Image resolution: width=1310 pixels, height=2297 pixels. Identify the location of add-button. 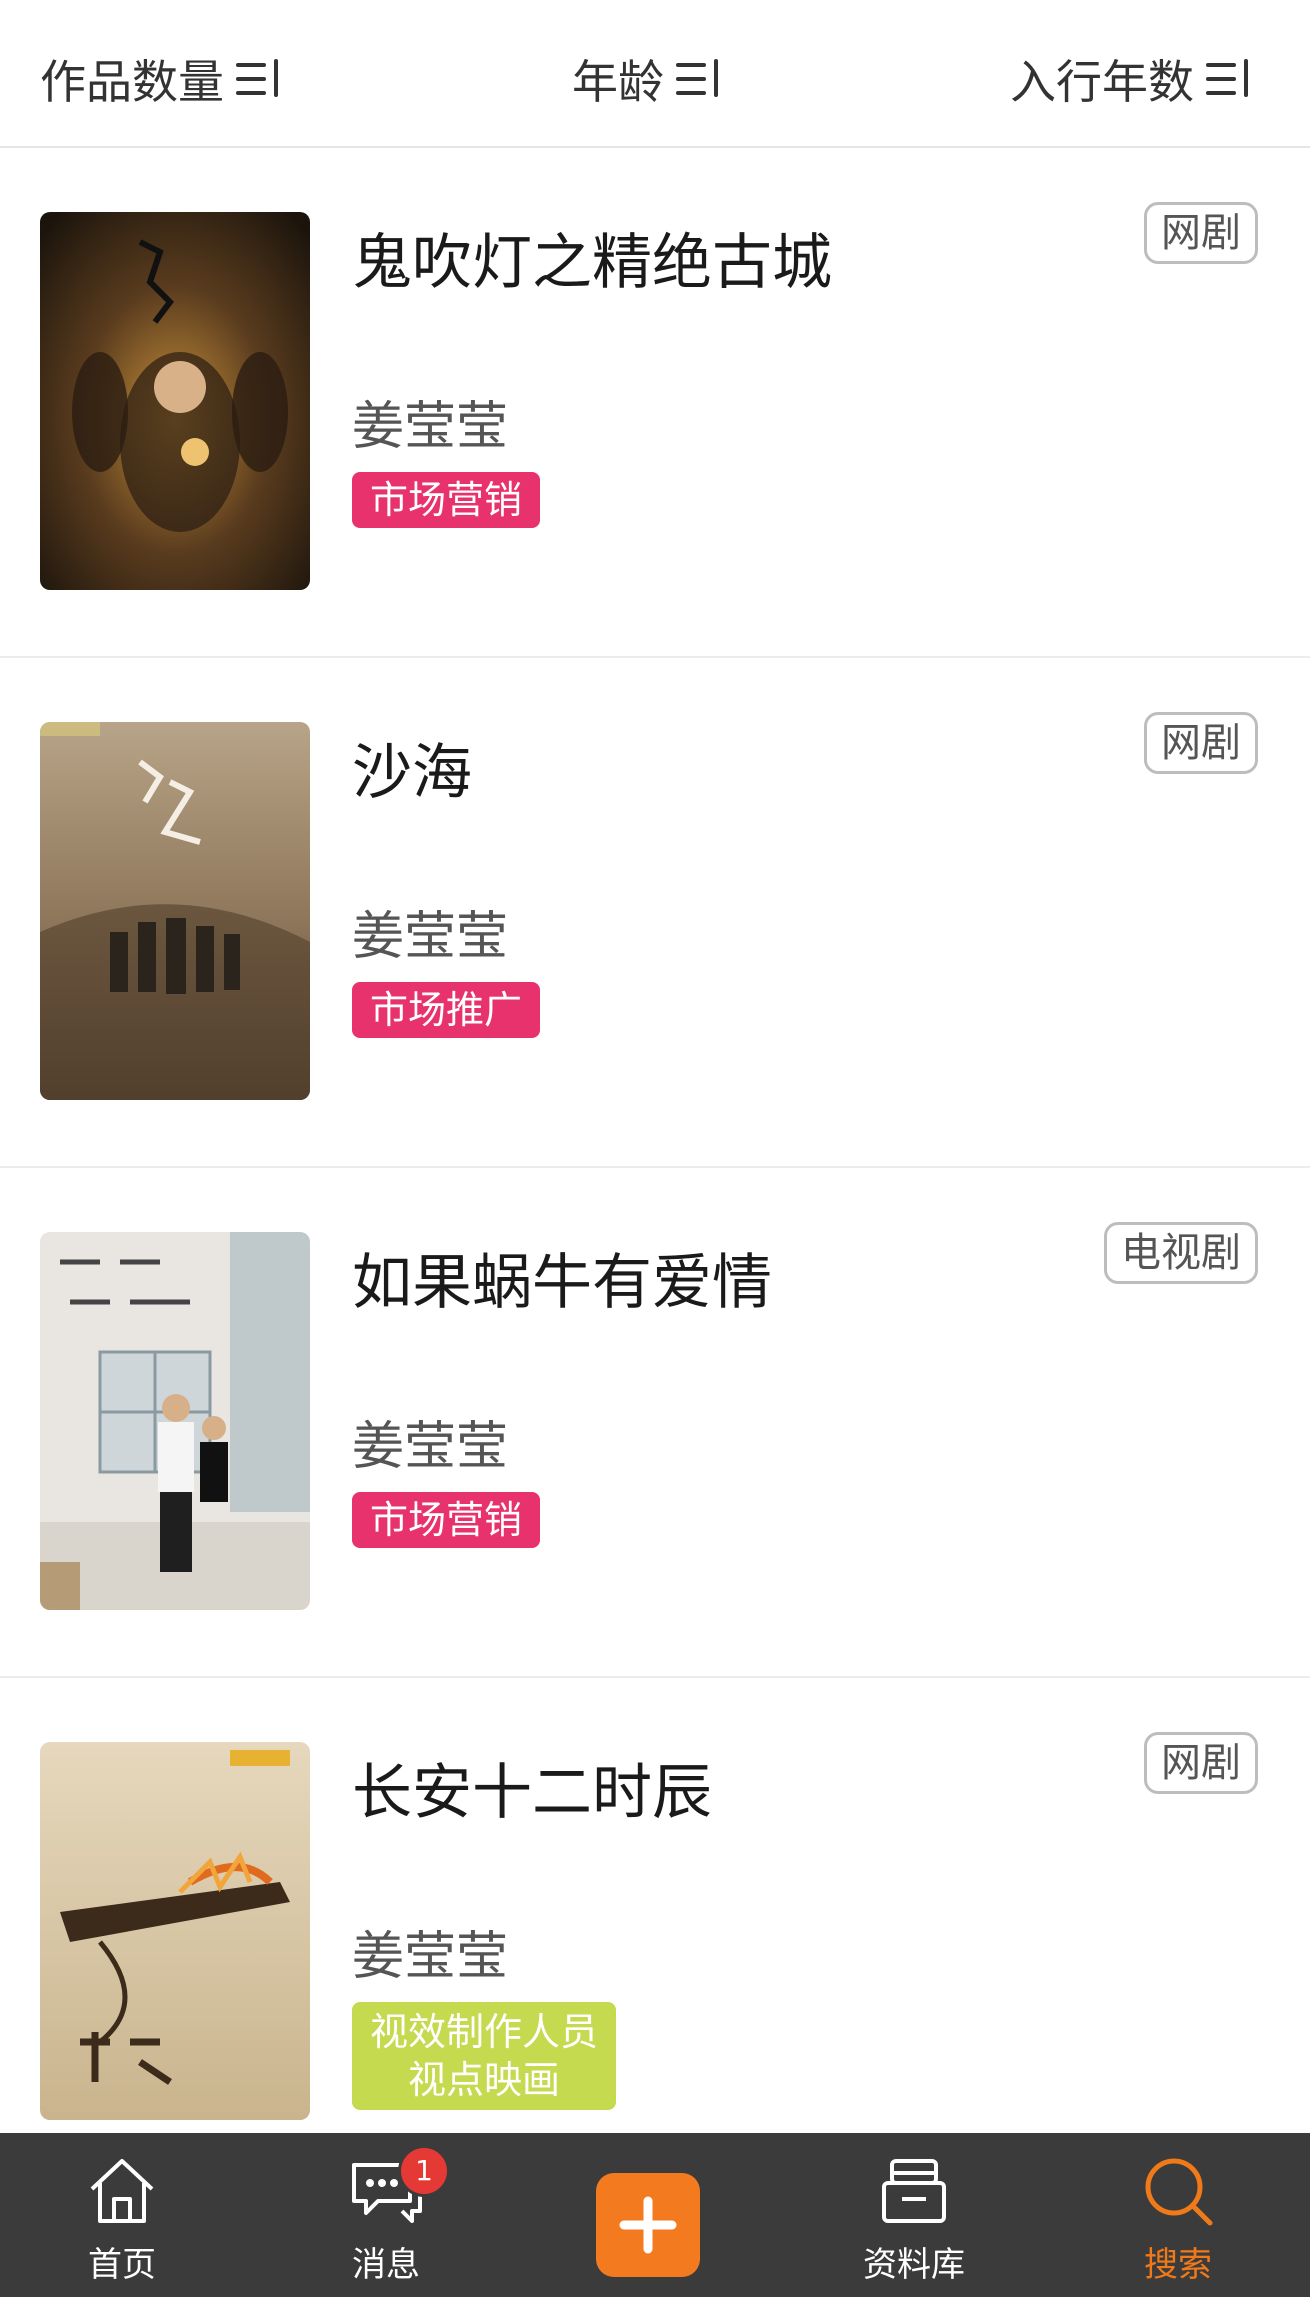
(648, 2225).